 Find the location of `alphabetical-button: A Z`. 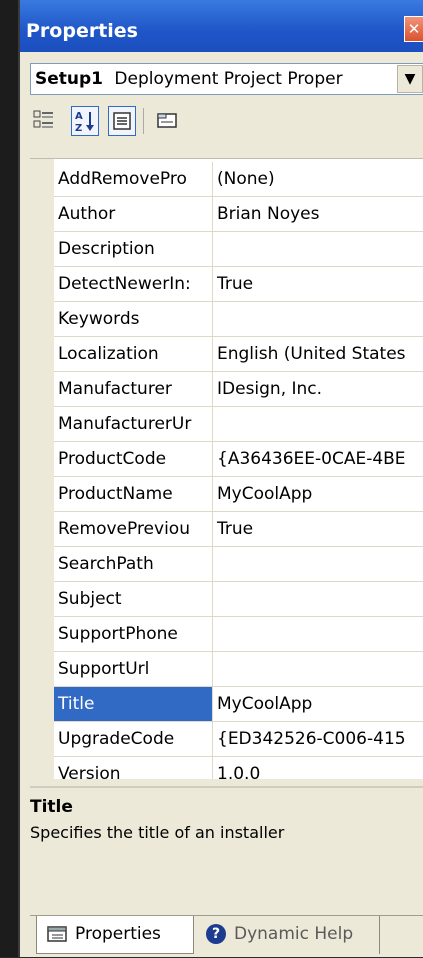

alphabetical-button: A Z is located at coordinates (85, 121).